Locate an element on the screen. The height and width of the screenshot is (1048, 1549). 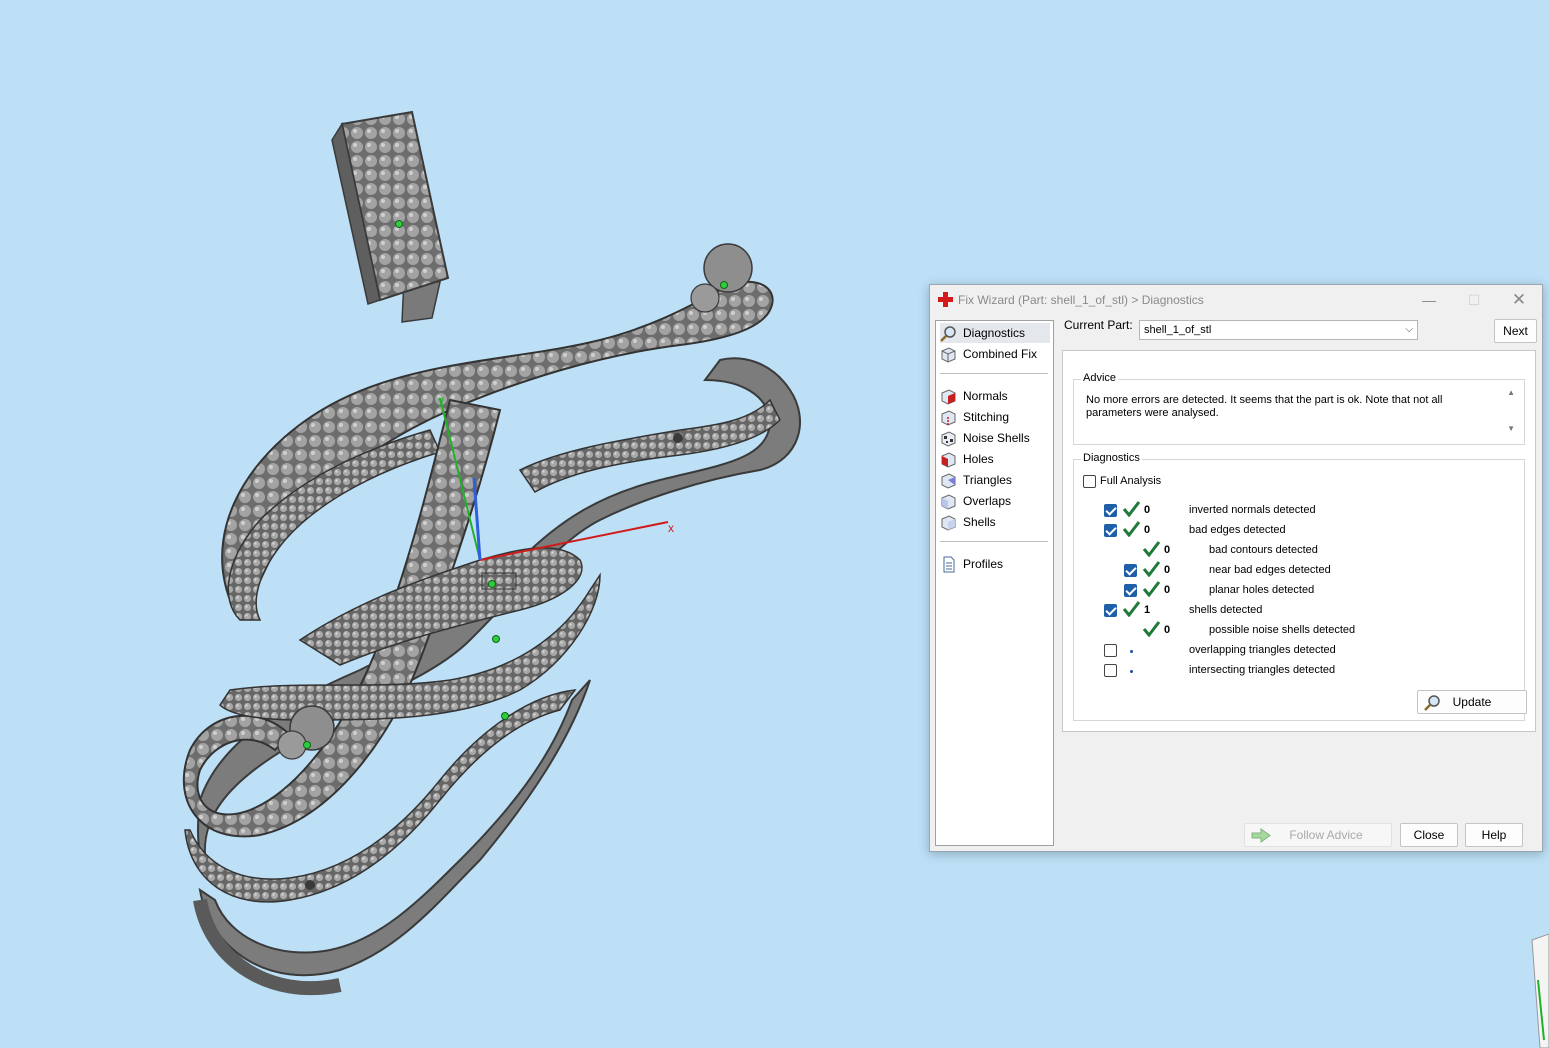
bad-edges-count: 0 is located at coordinates (1147, 530).